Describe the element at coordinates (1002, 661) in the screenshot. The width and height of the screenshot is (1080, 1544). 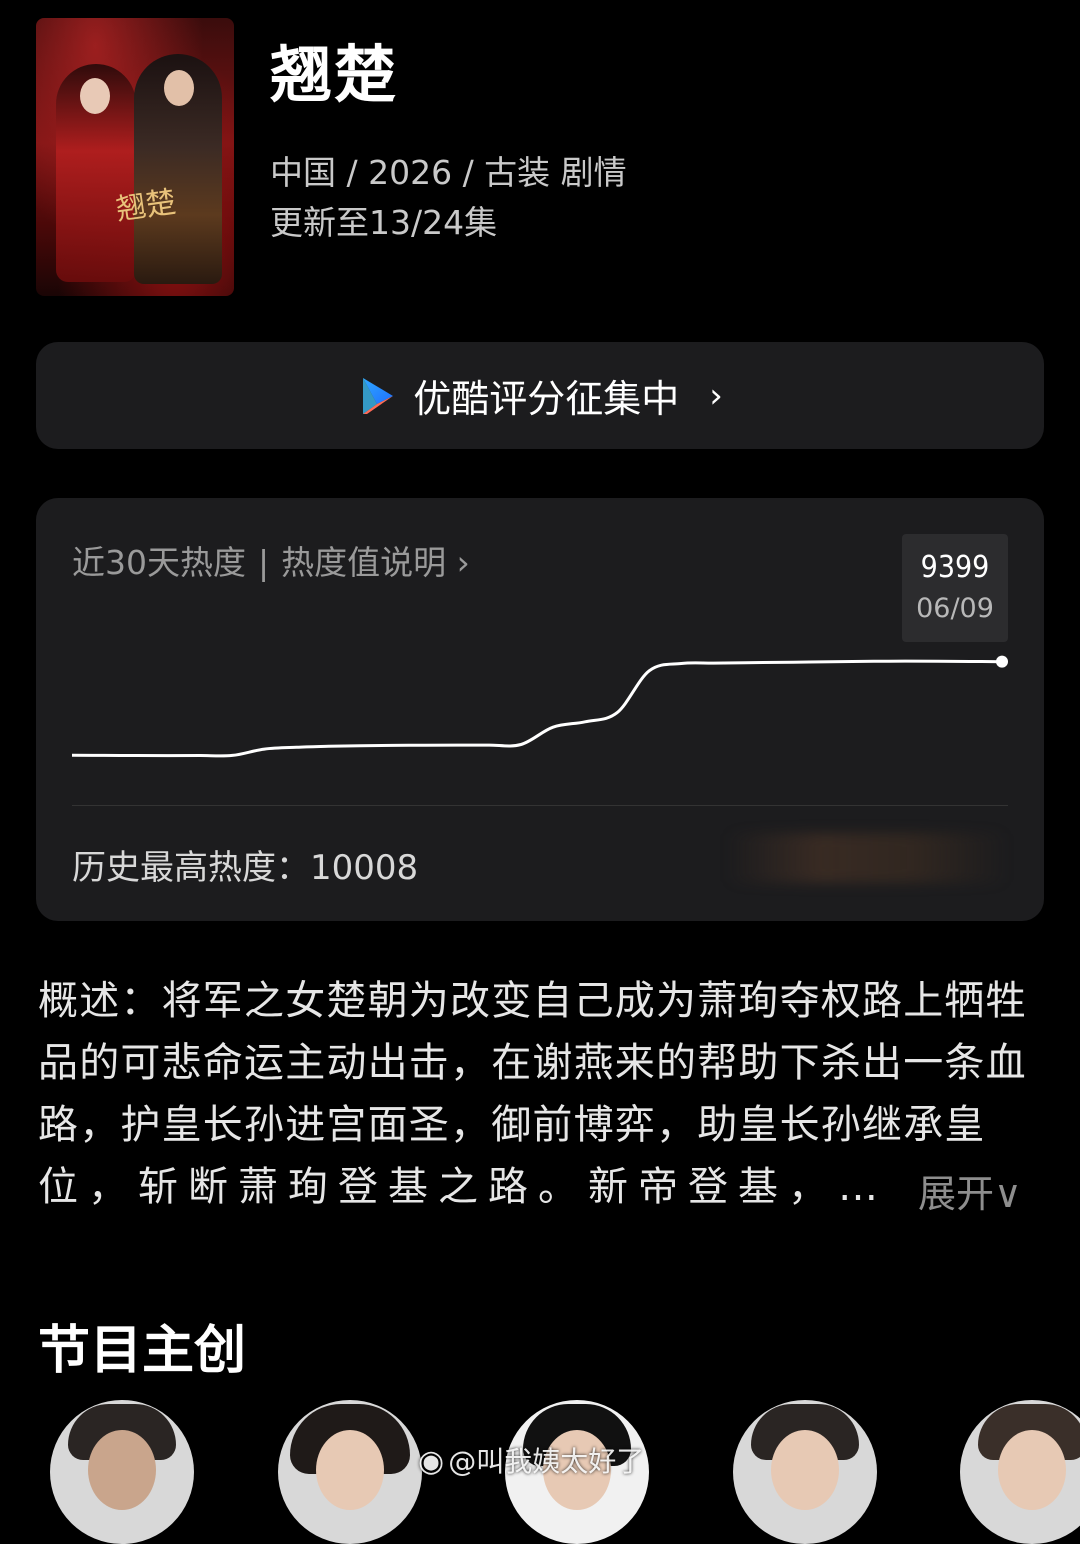
I see `heat-latest-point` at that location.